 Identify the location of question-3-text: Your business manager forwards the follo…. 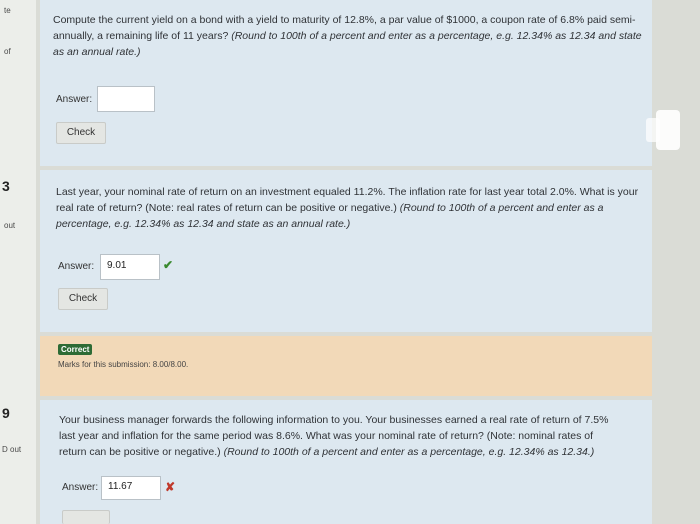
(339, 436).